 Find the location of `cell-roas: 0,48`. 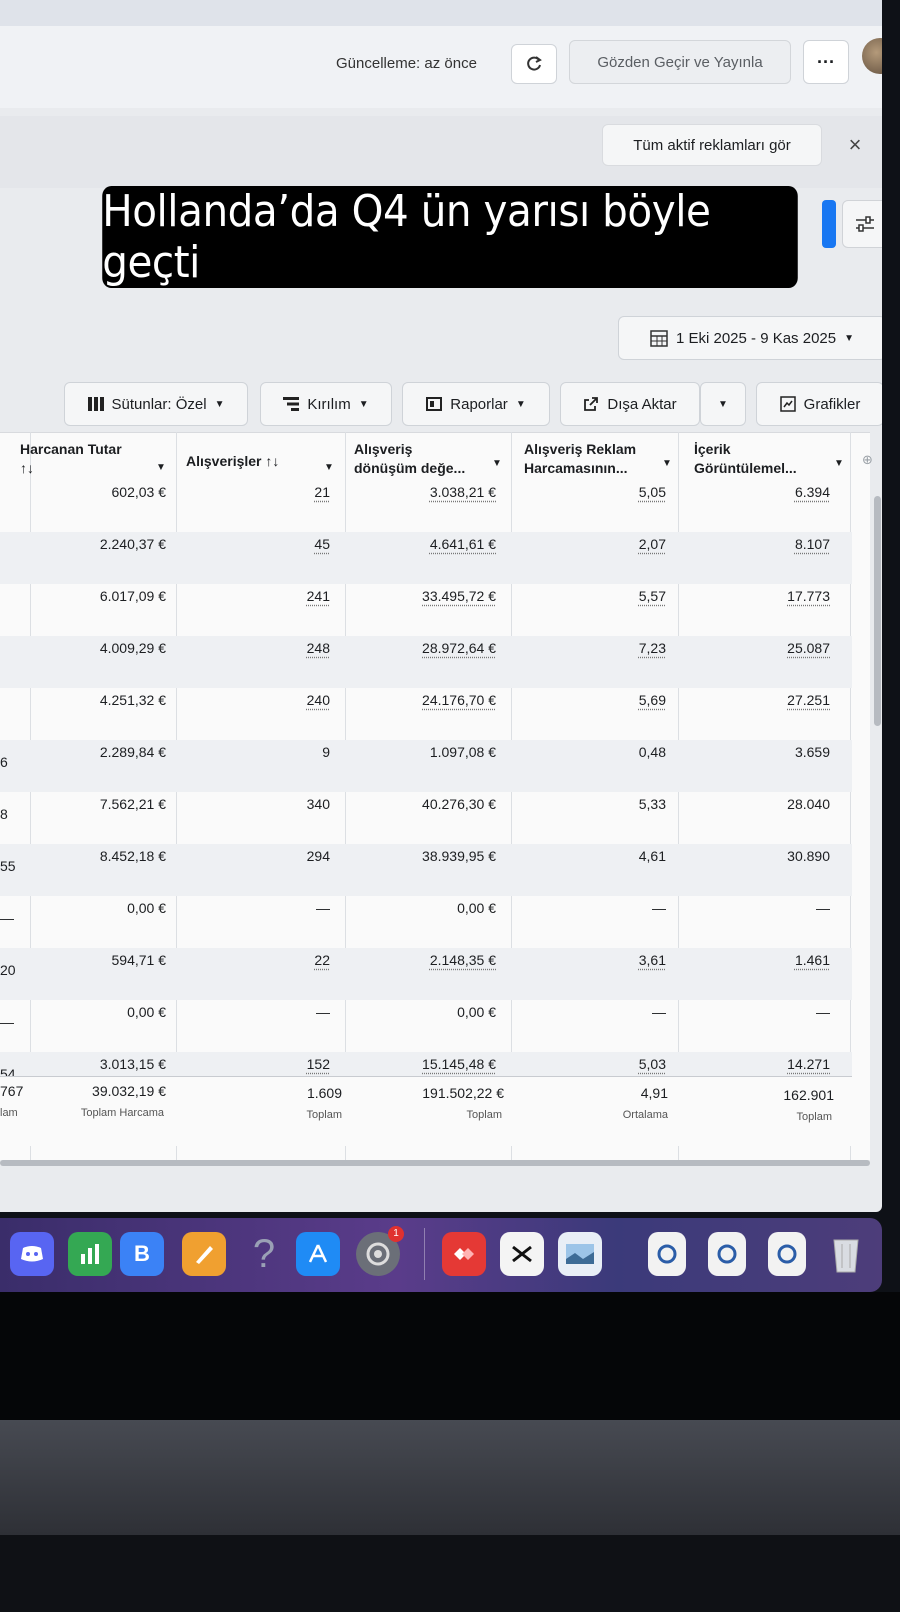

cell-roas: 0,48 is located at coordinates (652, 752).